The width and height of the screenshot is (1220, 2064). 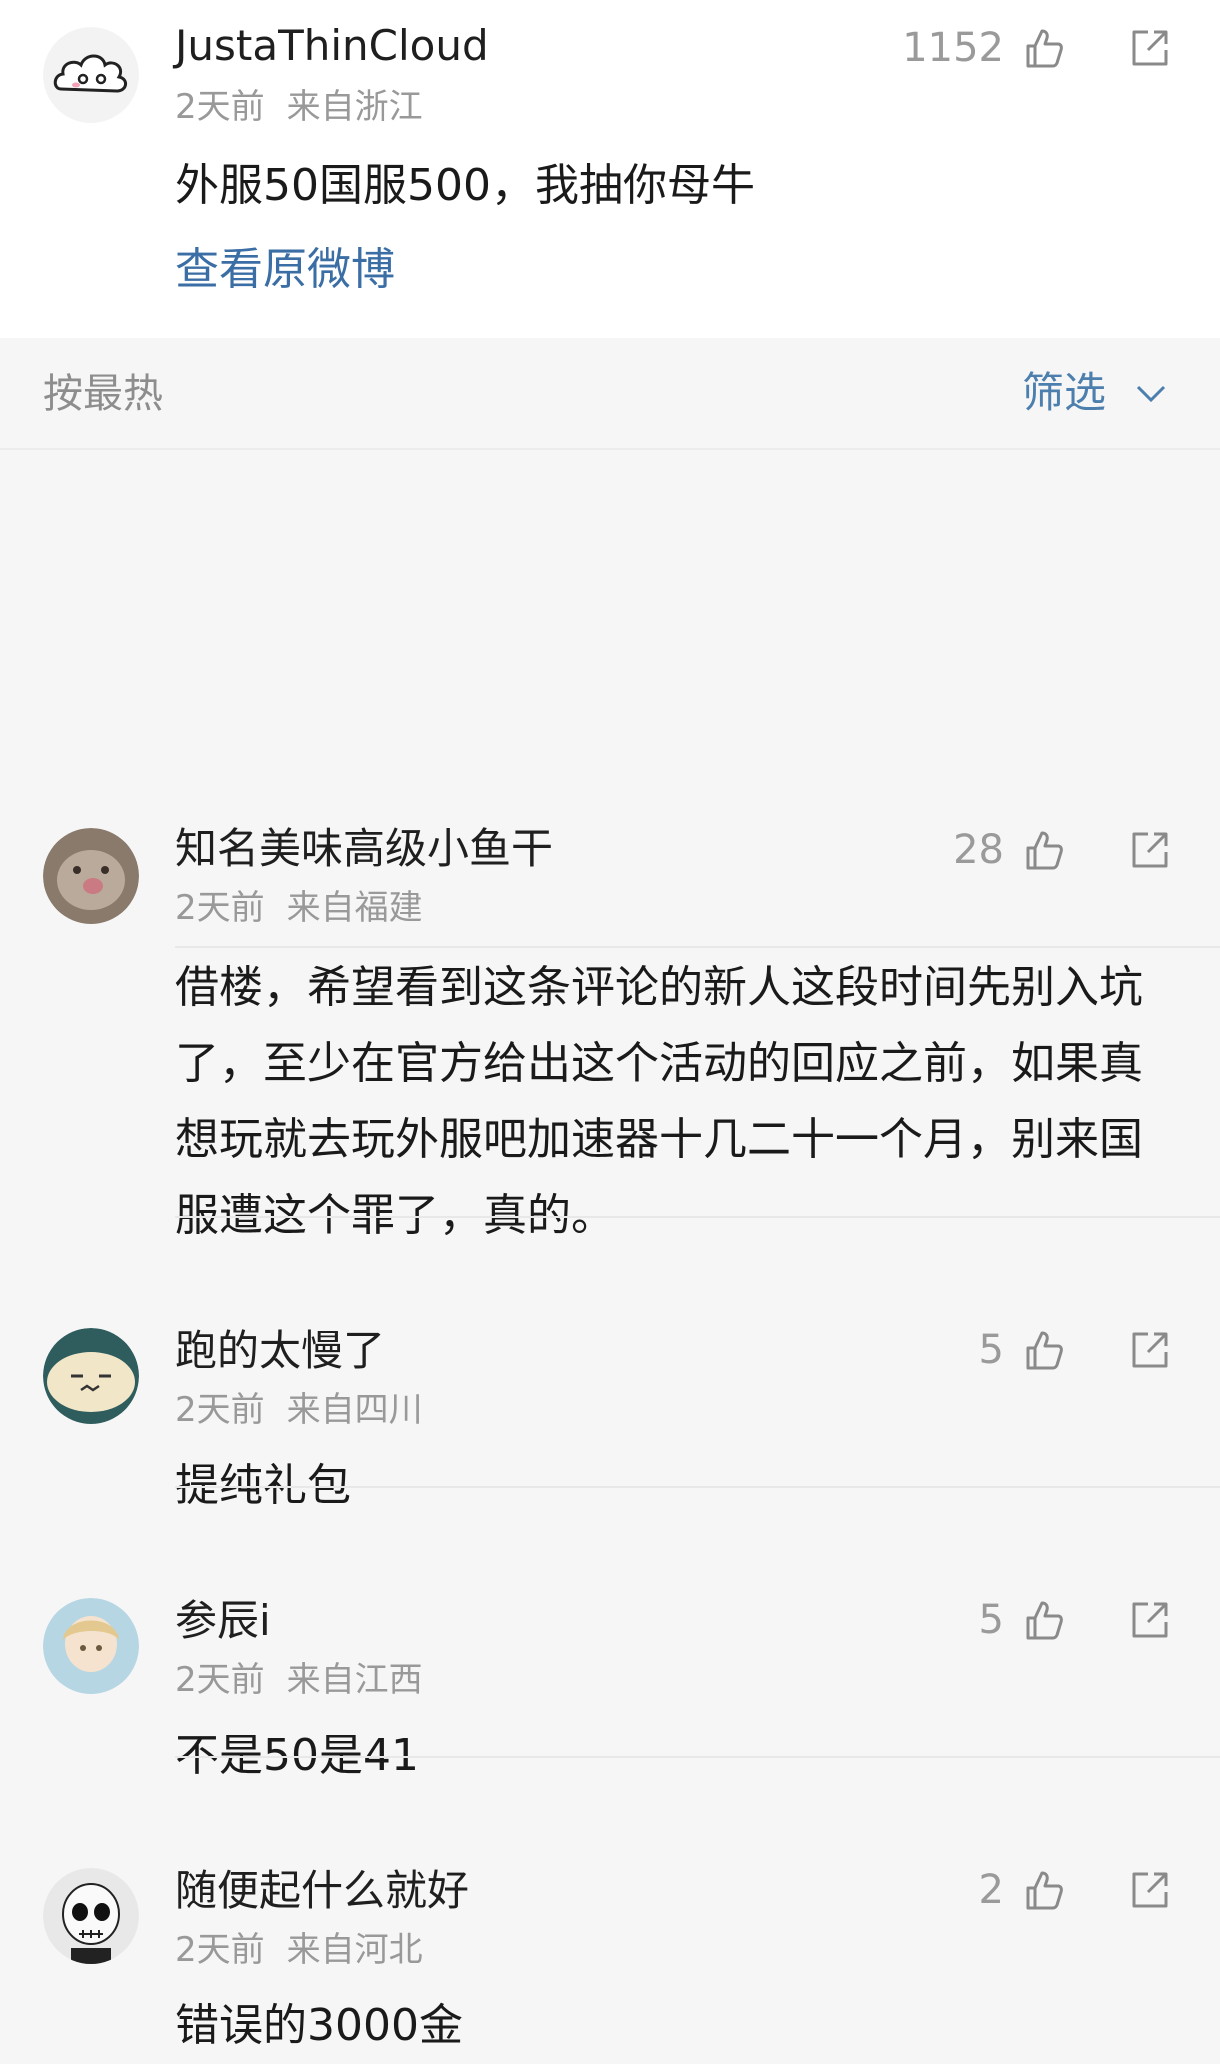 I want to click on filter-label: 筛选, so click(x=1063, y=392).